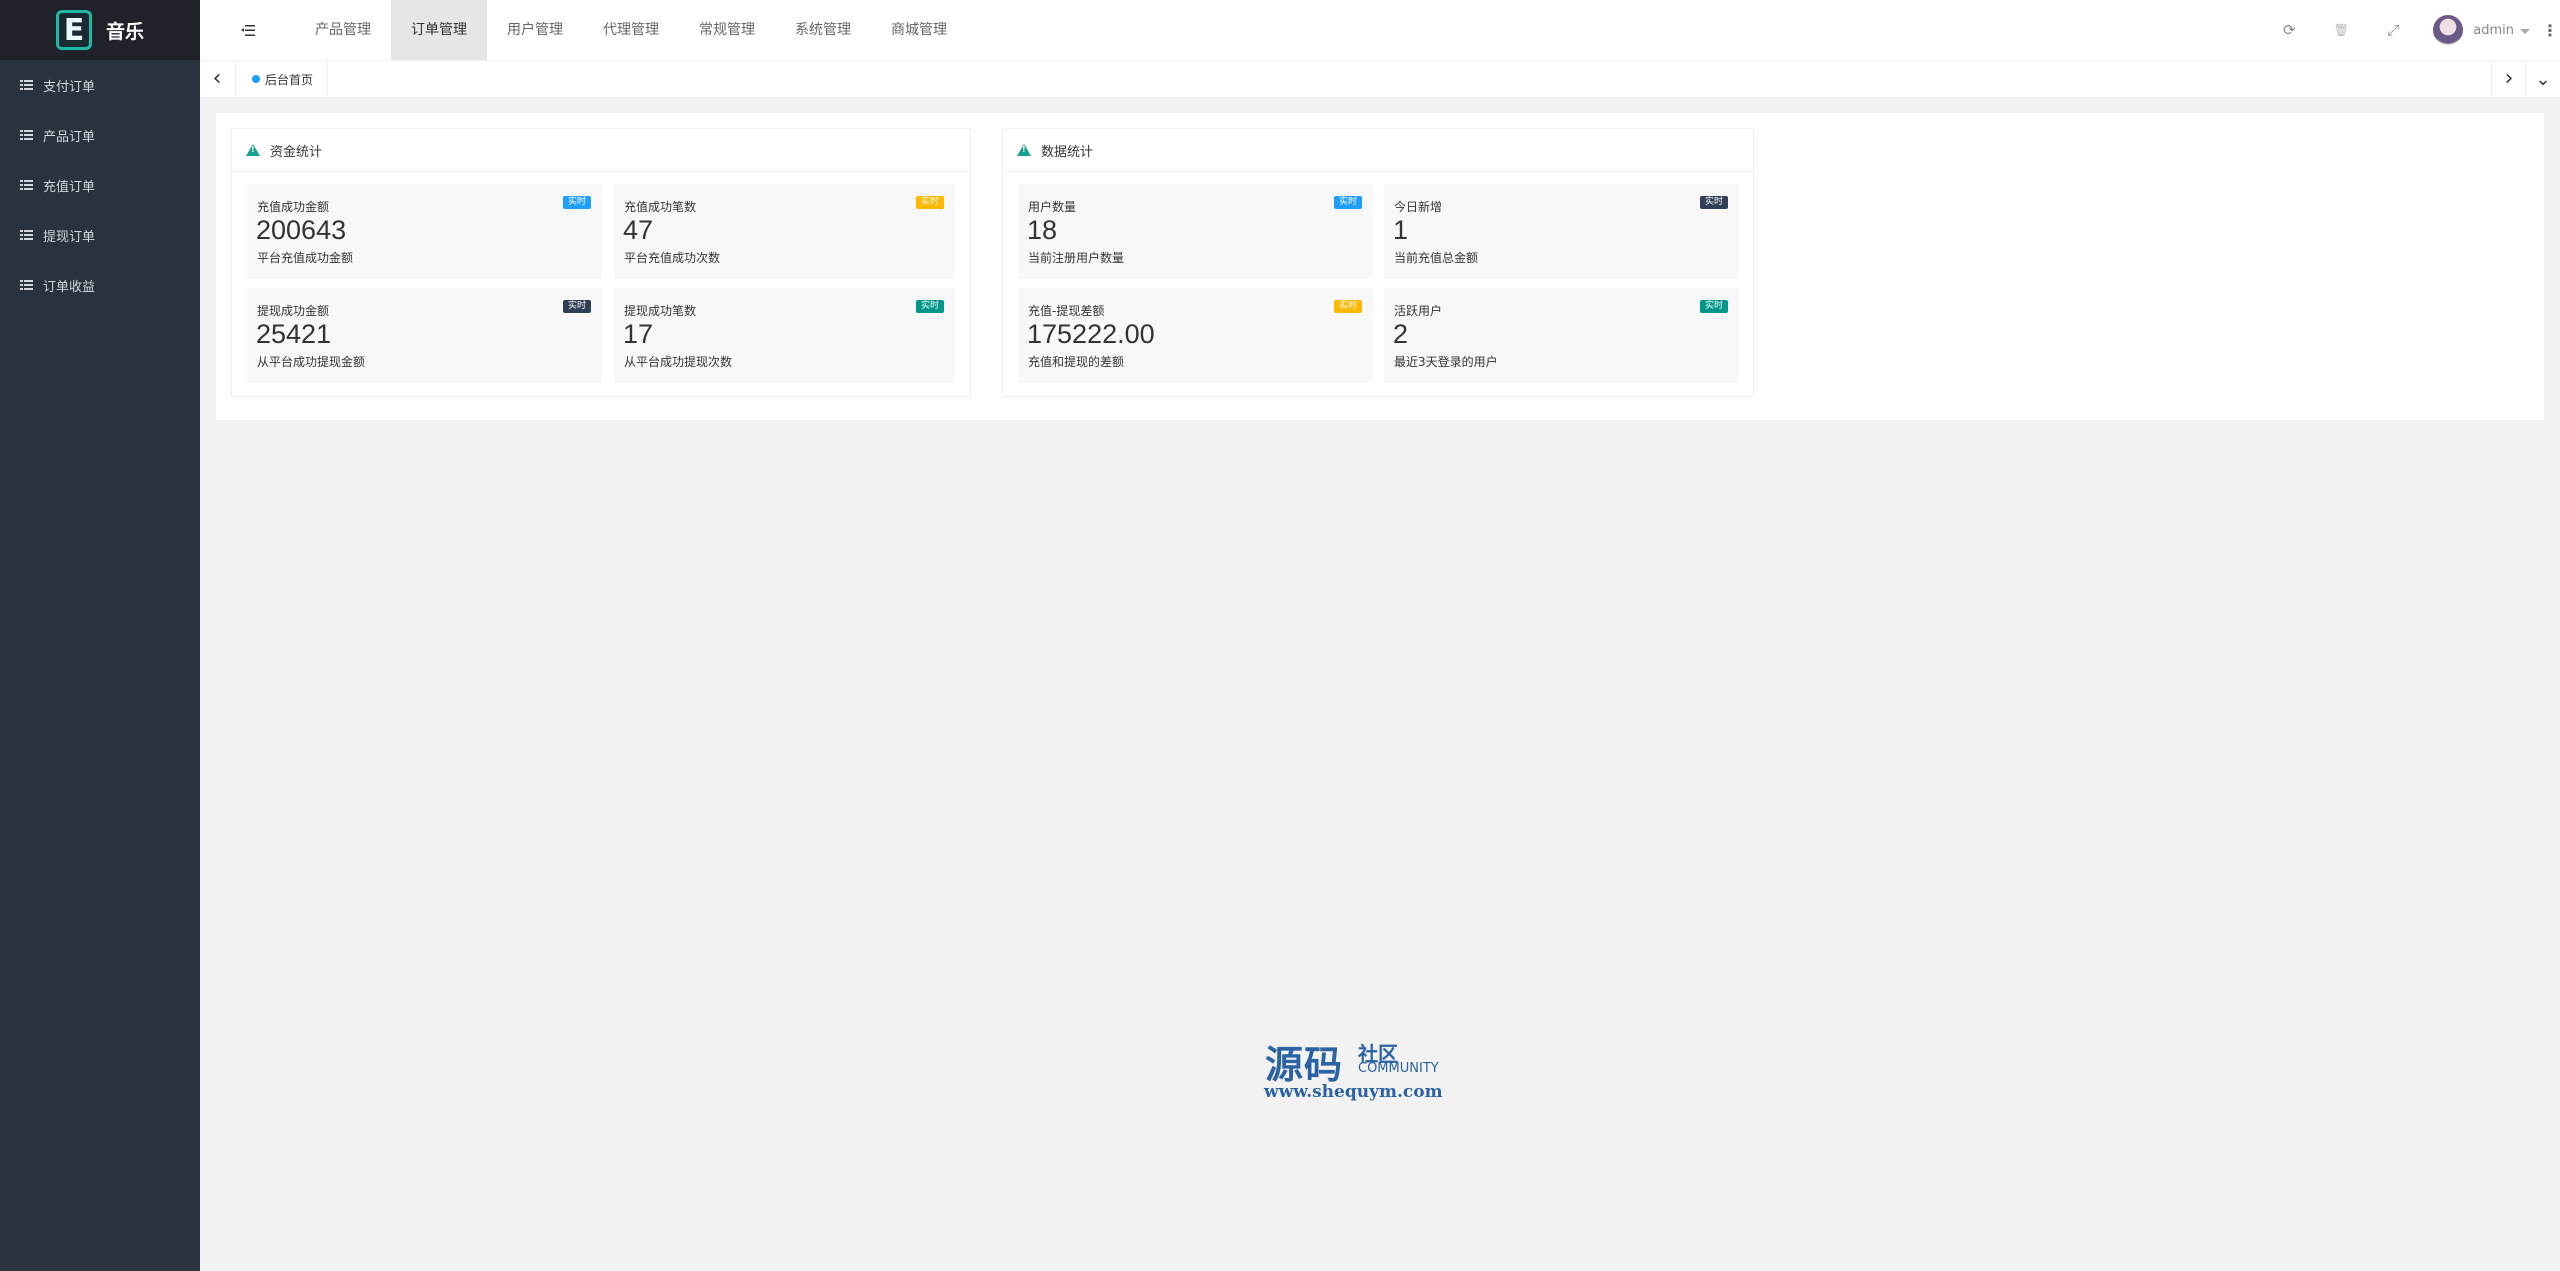 The height and width of the screenshot is (1271, 2560). Describe the element at coordinates (69, 87) in the screenshot. I see `sidebar-item-label: 支付订单` at that location.